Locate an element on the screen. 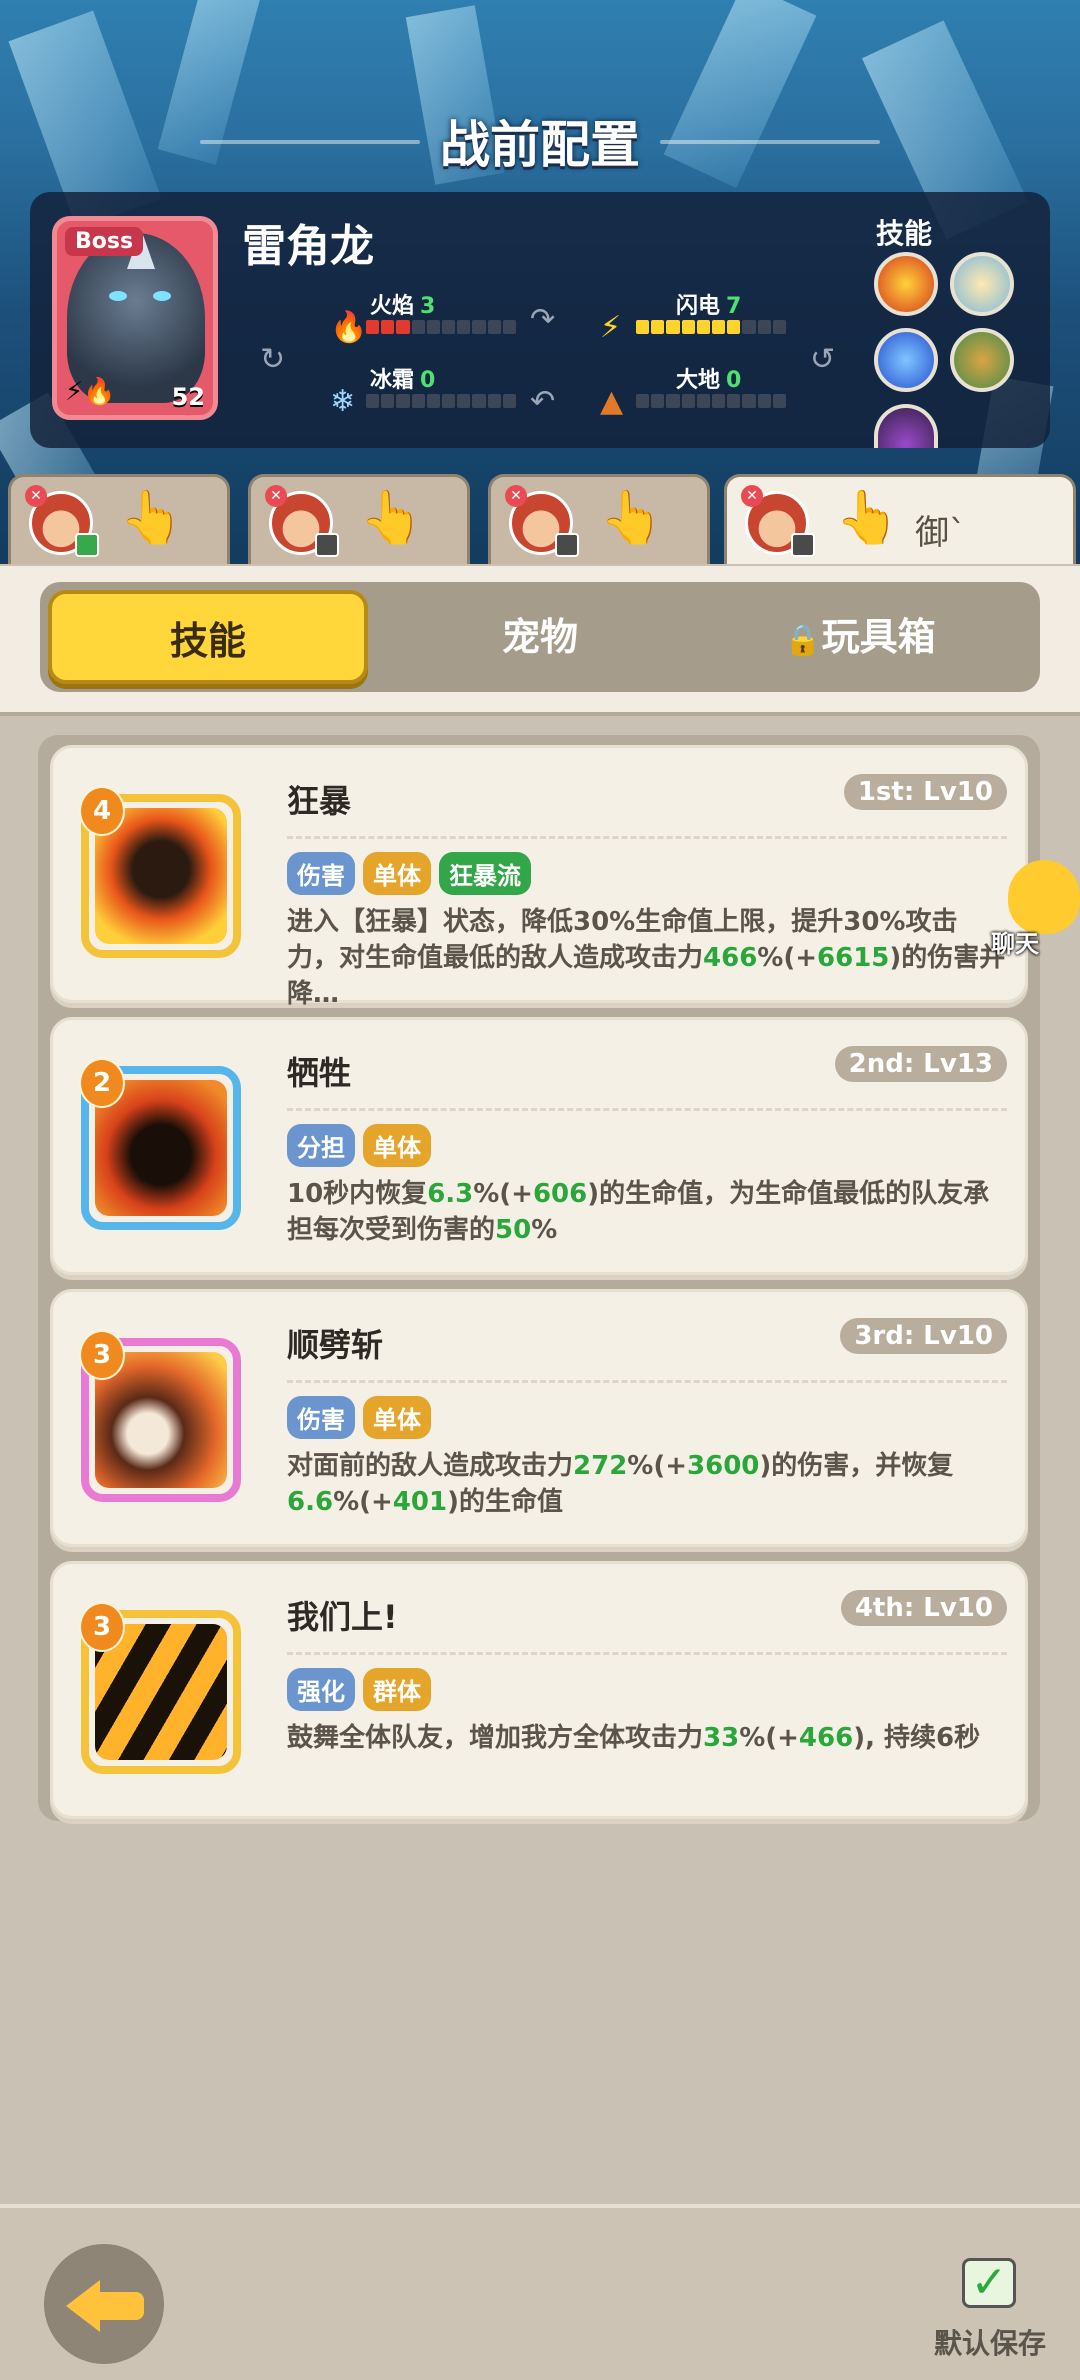  desc-text: 对面前的敌人造成攻击力 is located at coordinates (430, 1466).